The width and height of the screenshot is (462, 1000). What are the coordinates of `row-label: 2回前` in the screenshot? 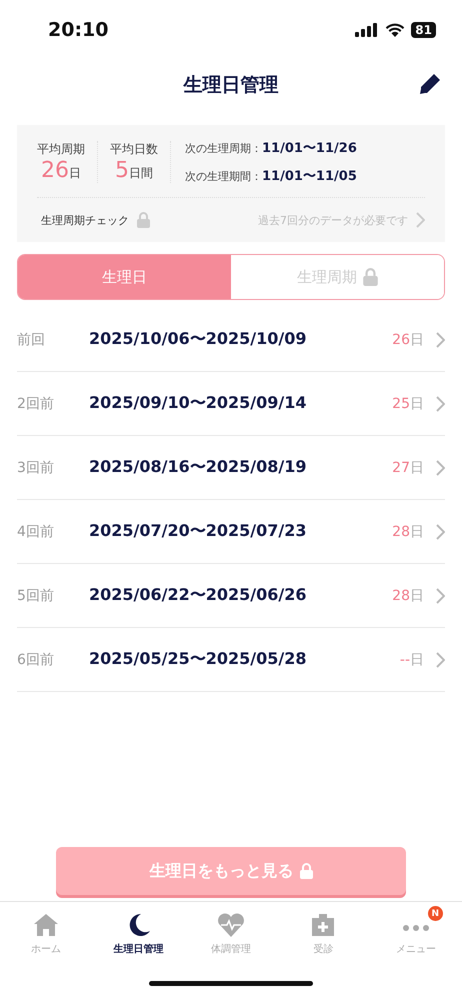 It's located at (36, 403).